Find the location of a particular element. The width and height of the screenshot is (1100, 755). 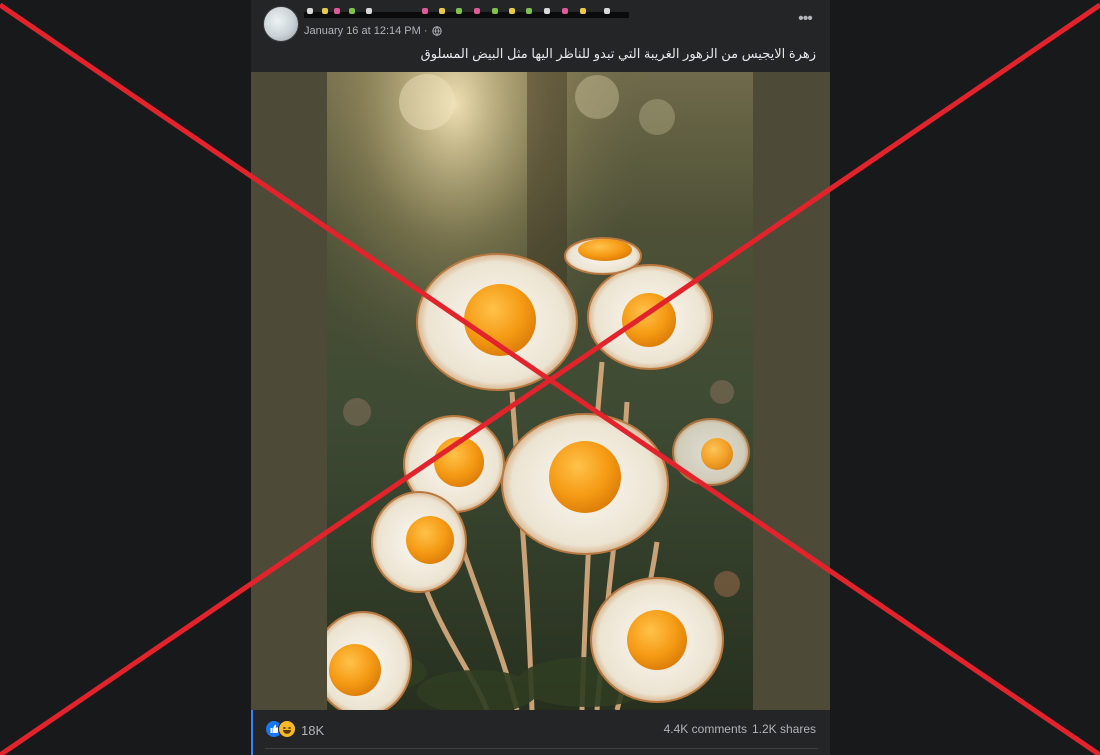

post-timestamp: January 16 at 12:14 PM · is located at coordinates (366, 31).